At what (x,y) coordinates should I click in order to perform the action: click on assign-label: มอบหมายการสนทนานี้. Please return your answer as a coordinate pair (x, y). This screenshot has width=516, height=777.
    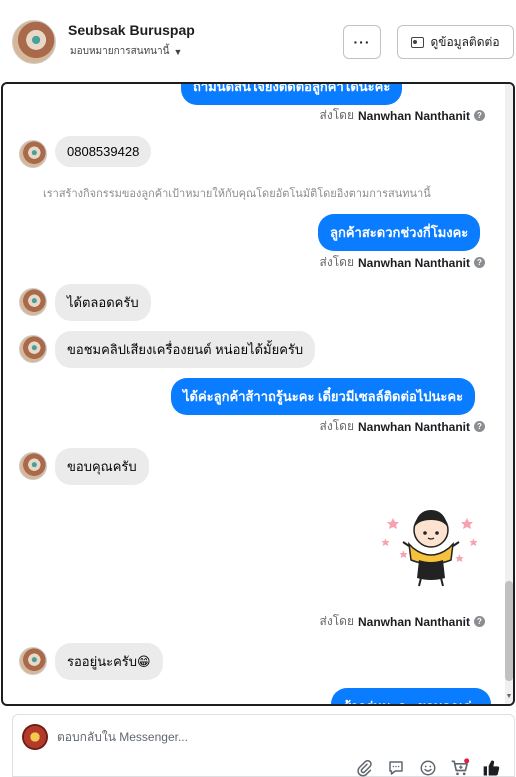
    Looking at the image, I should click on (120, 51).